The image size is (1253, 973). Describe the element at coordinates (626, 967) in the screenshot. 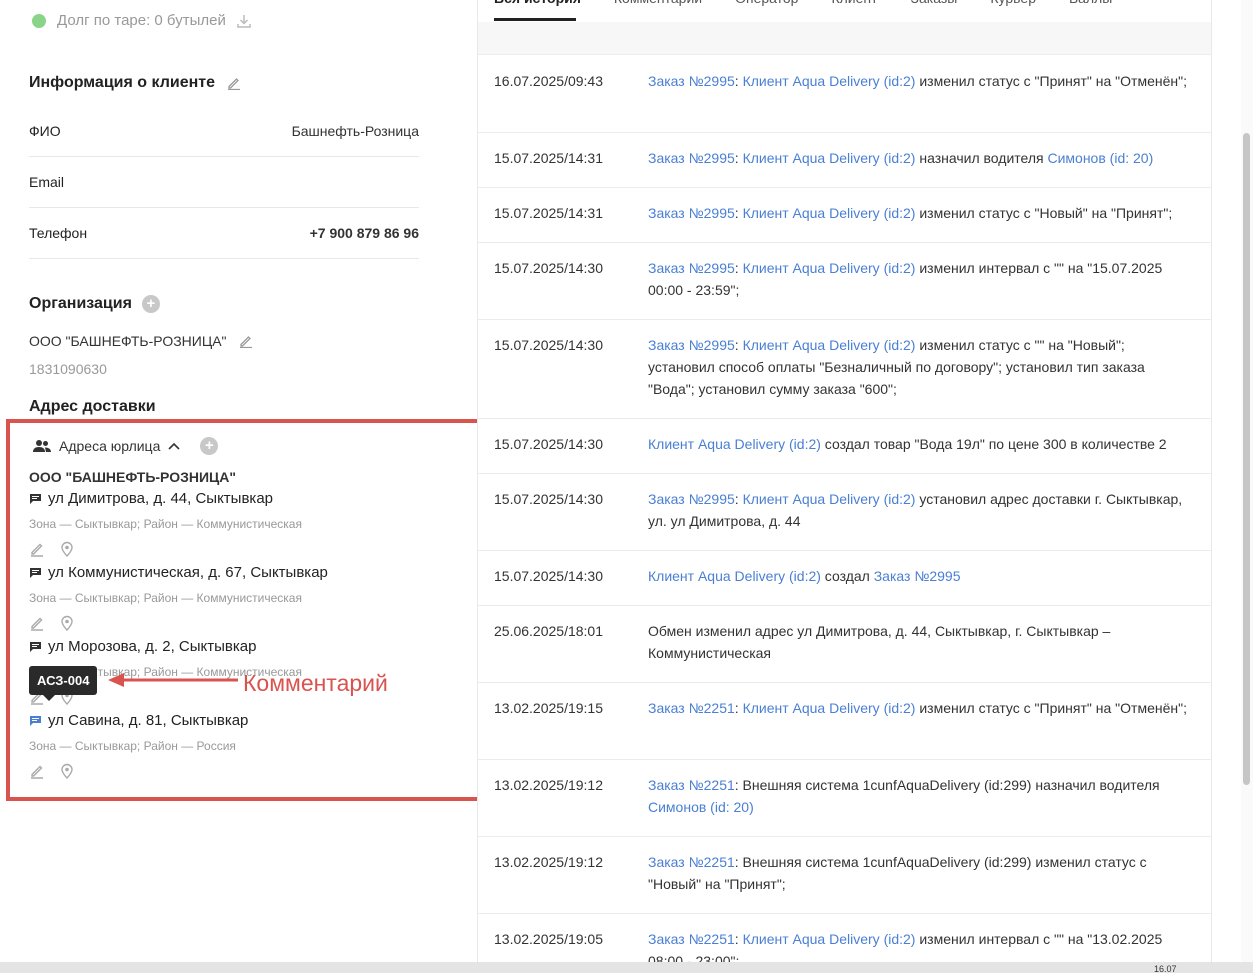

I see `horizontal-scrollbar` at that location.